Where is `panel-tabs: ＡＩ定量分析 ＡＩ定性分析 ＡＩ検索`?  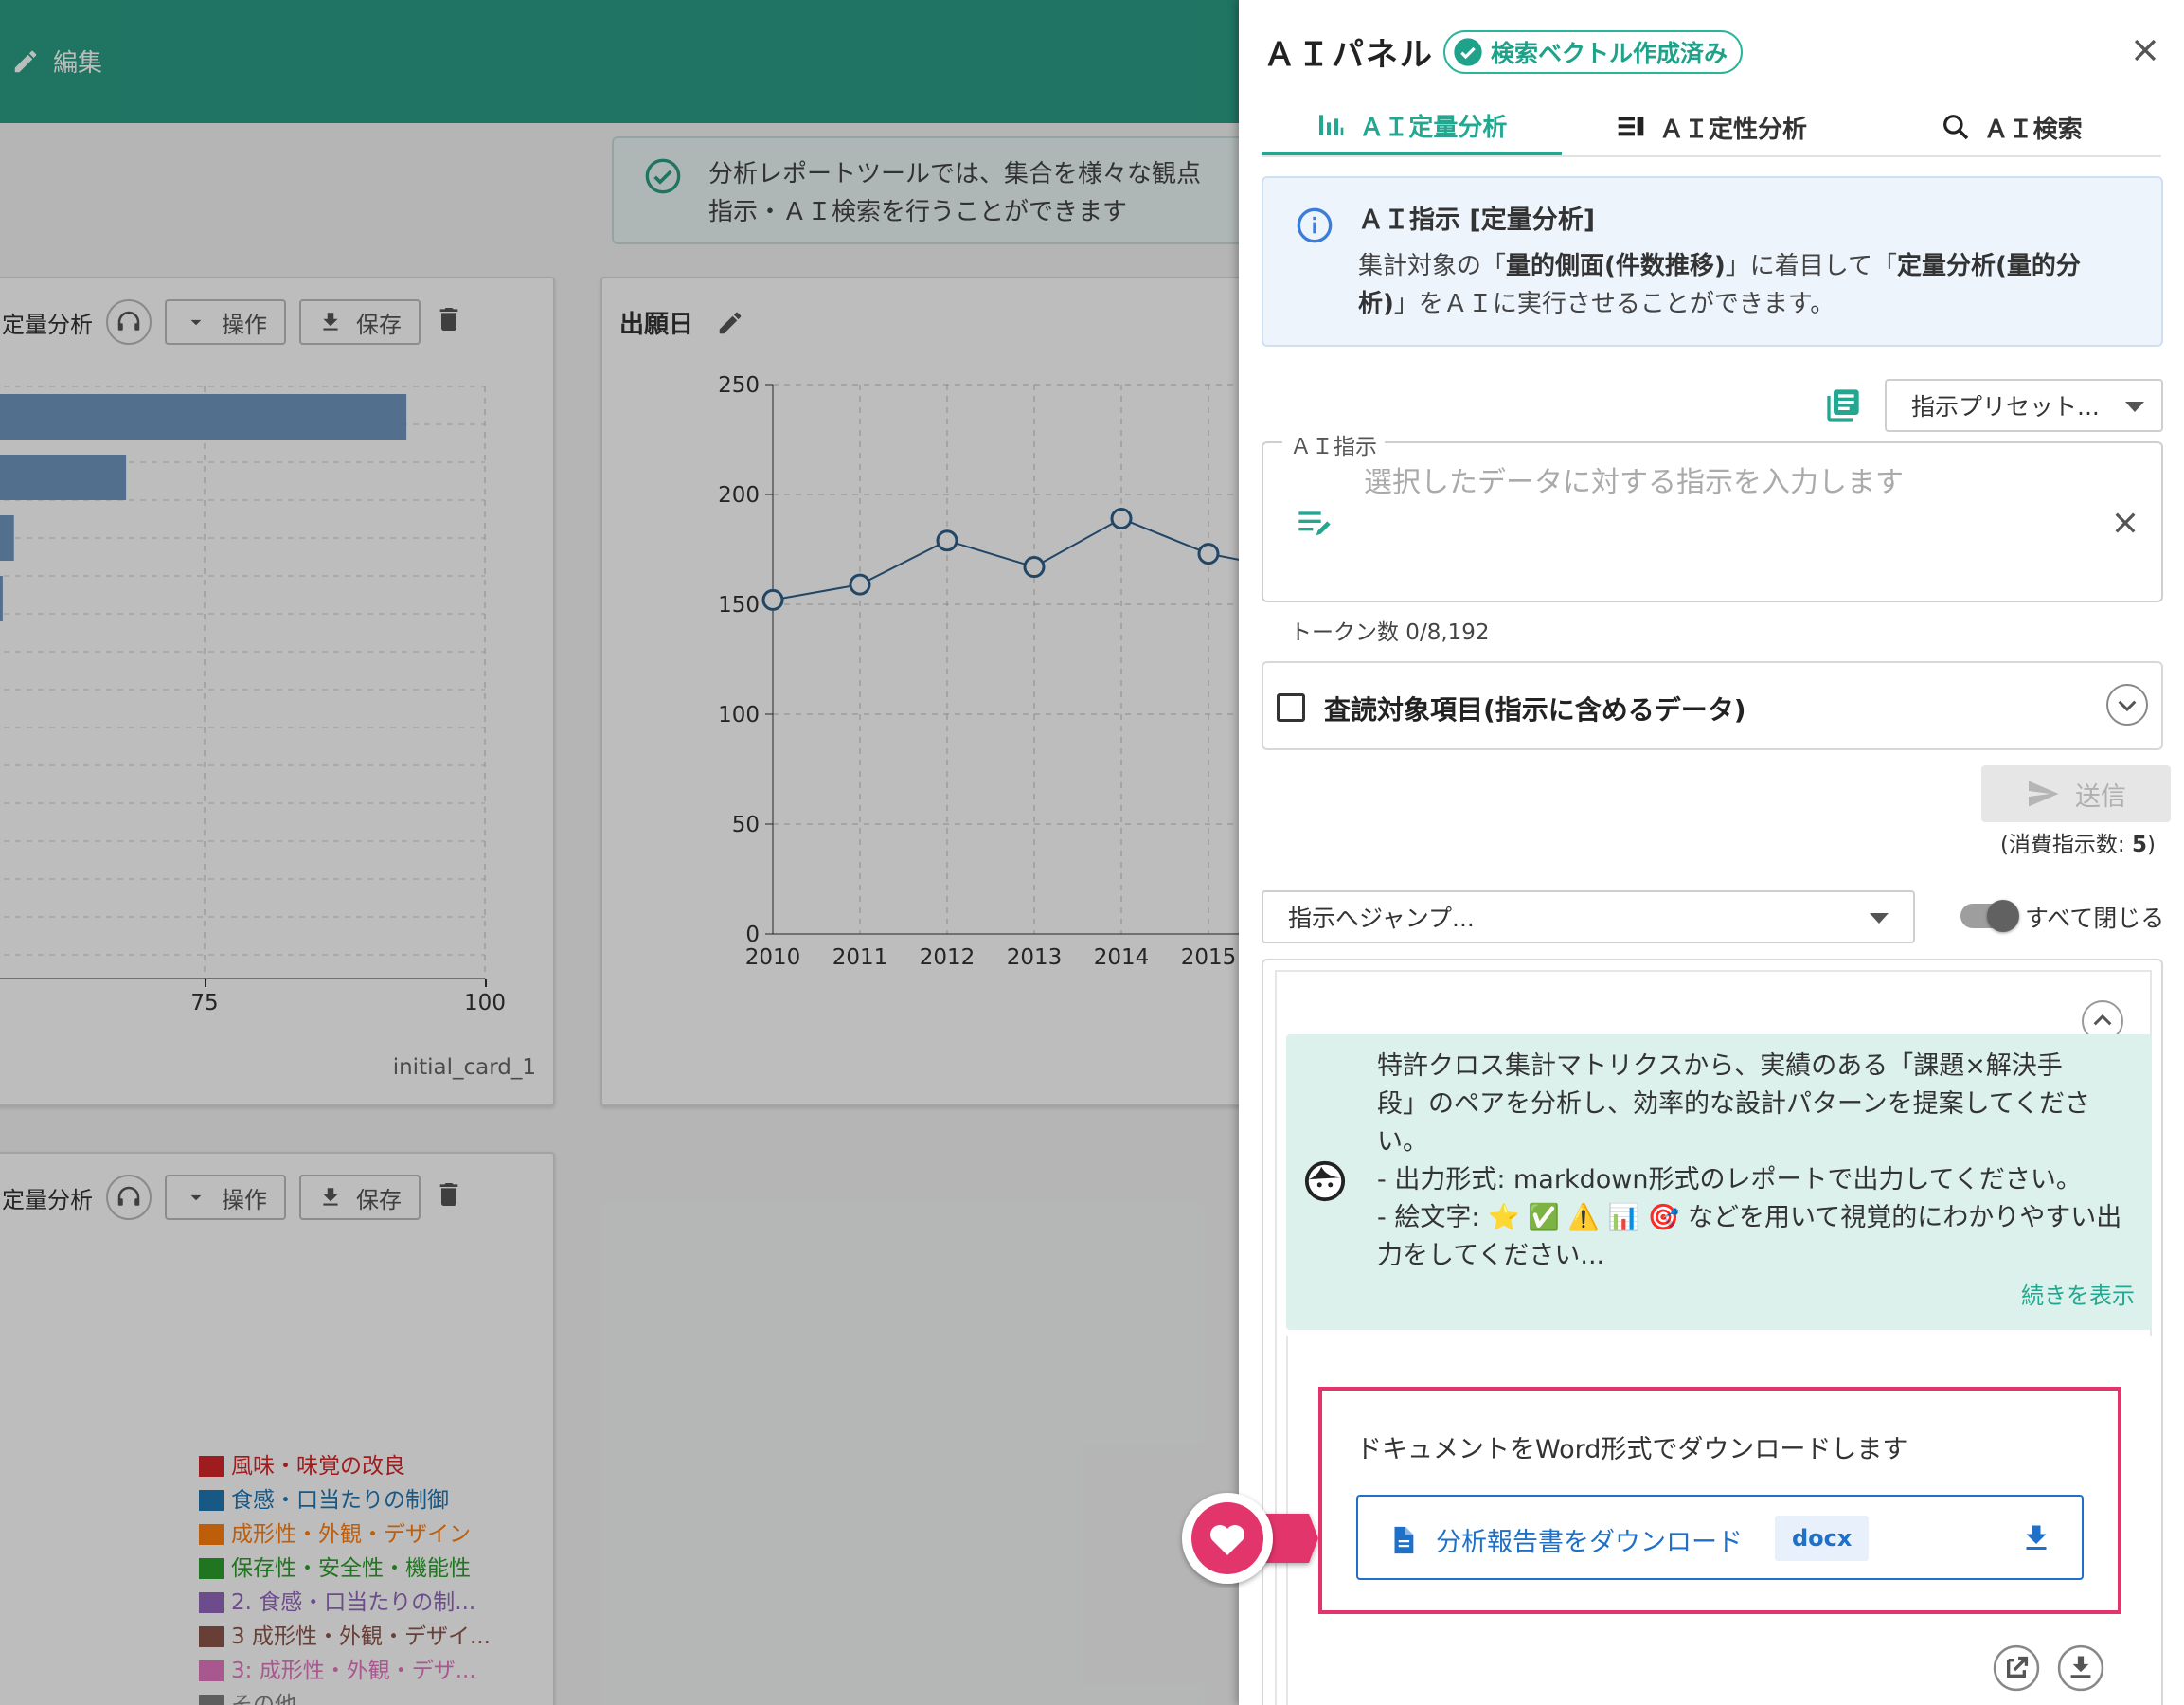
panel-tabs: ＡＩ定量分析 ＡＩ定性分析 ＡＩ検索 is located at coordinates (1711, 128).